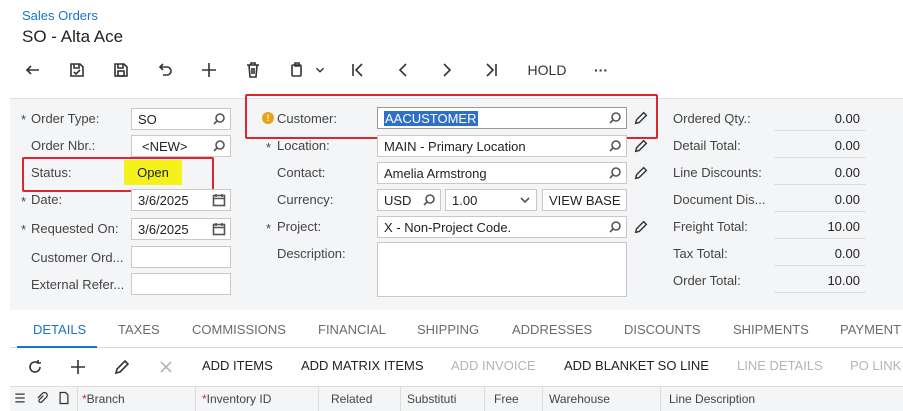 The height and width of the screenshot is (411, 903). Describe the element at coordinates (122, 369) in the screenshot. I see `edit-row-icon` at that location.